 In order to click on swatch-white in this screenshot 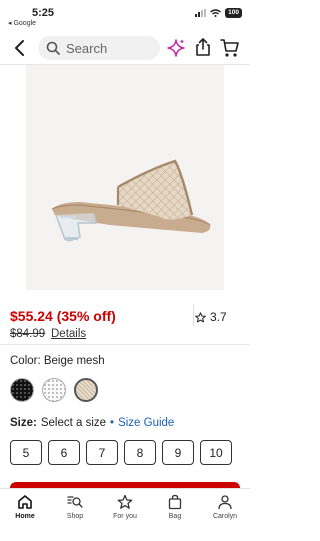, I will do `click(54, 390)`.